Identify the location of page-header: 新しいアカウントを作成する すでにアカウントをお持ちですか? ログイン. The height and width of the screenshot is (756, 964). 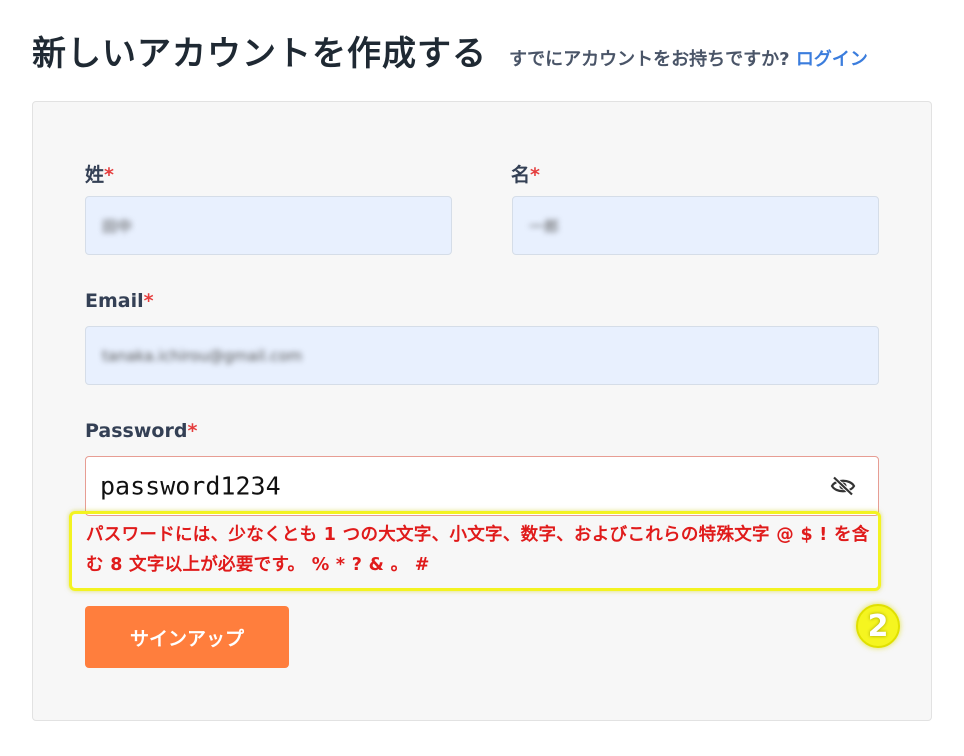
(487, 50).